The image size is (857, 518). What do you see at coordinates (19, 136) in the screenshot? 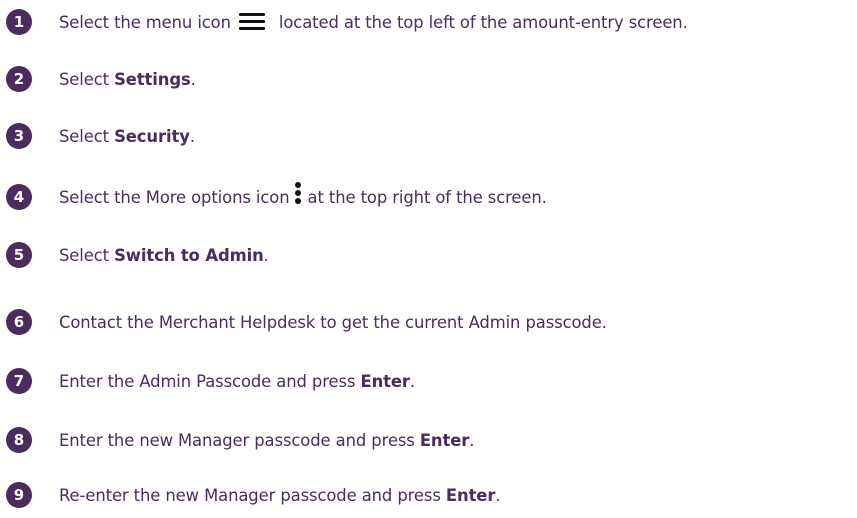
I see `step-number-badge: 3` at bounding box center [19, 136].